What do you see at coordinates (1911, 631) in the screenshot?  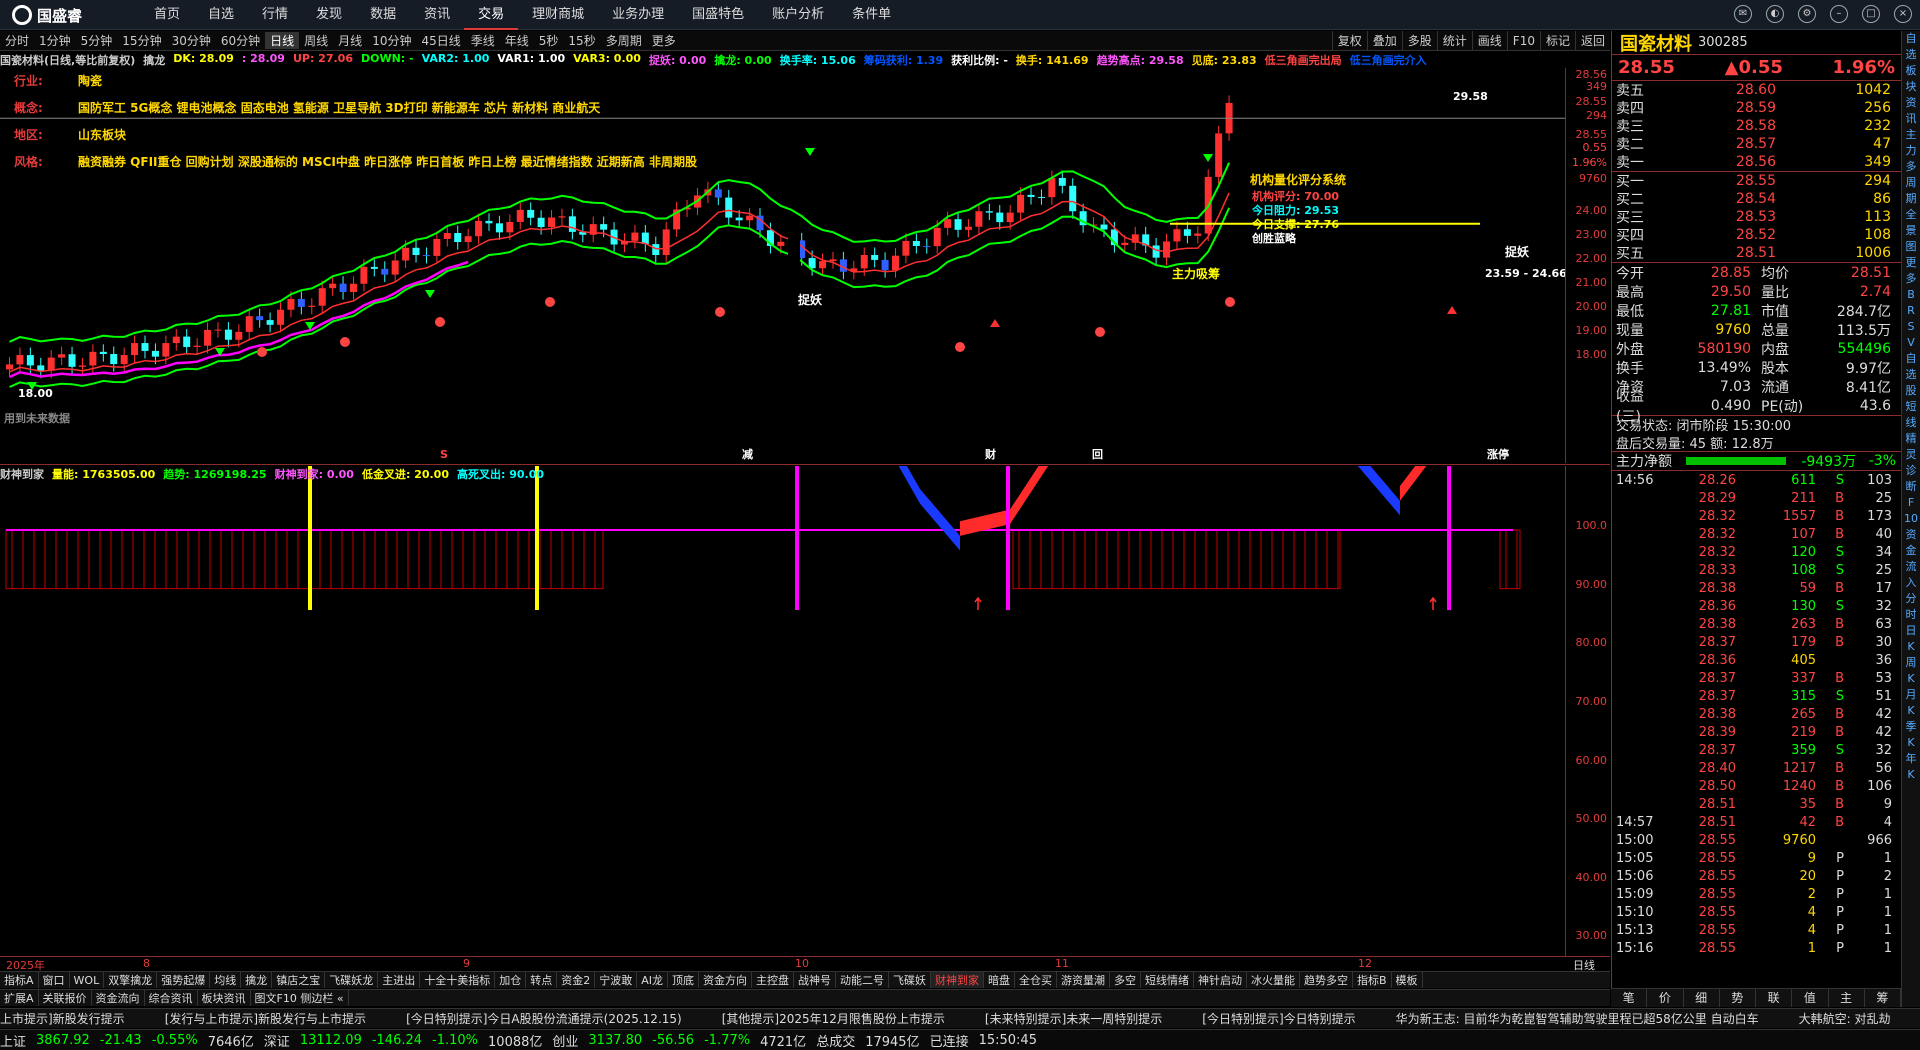 I see `strip-item: 日` at bounding box center [1911, 631].